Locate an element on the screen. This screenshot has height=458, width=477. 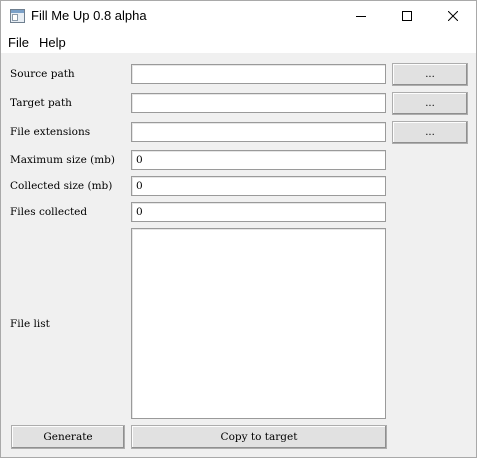
target-path-input is located at coordinates (258, 103).